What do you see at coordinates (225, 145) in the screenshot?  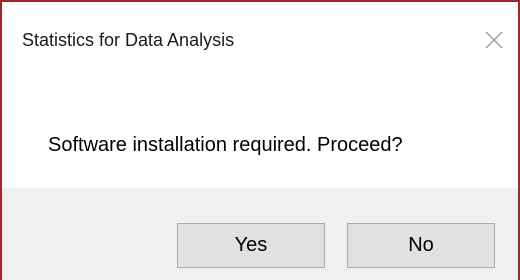 I see `dialog-message: Software installation required. Proceed?` at bounding box center [225, 145].